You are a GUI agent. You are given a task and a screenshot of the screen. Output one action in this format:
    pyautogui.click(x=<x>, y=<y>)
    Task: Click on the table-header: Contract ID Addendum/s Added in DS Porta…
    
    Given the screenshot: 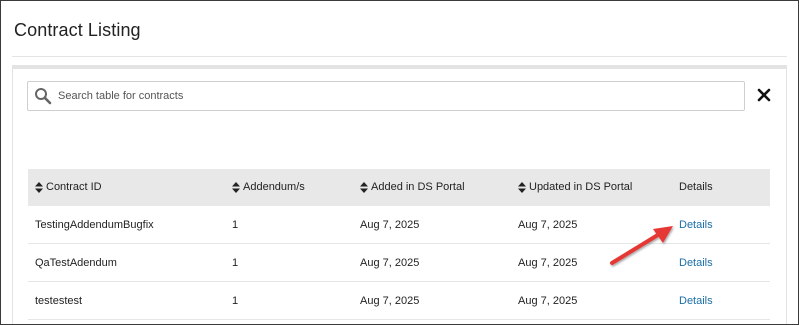 What is the action you would take?
    pyautogui.click(x=399, y=187)
    